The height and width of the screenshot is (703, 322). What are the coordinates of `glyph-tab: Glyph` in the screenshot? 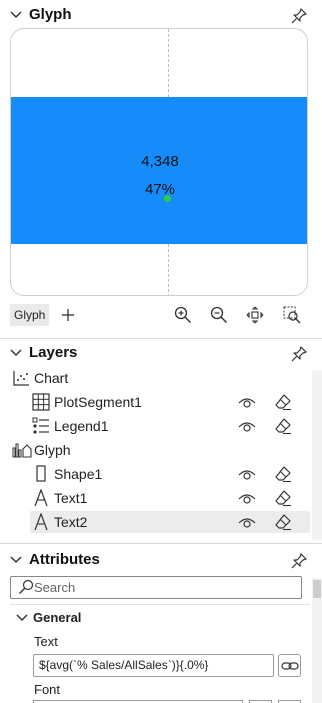 It's located at (30, 315).